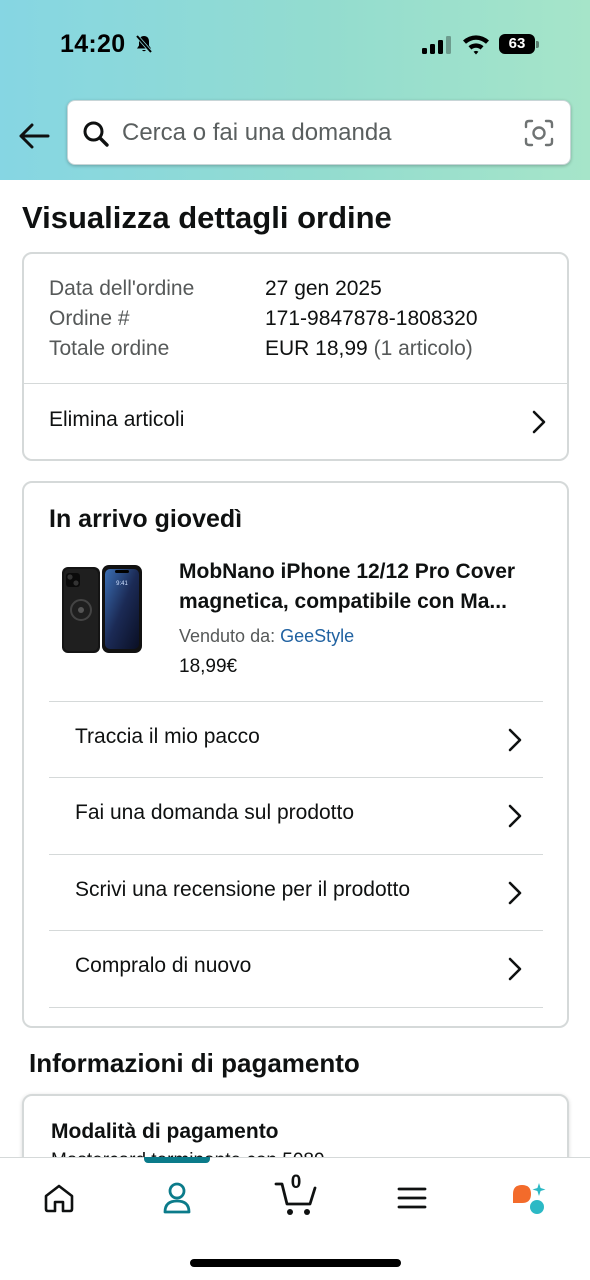 Image resolution: width=590 pixels, height=1280 pixels. I want to click on order-total-amount: EUR 18,99, so click(316, 348).